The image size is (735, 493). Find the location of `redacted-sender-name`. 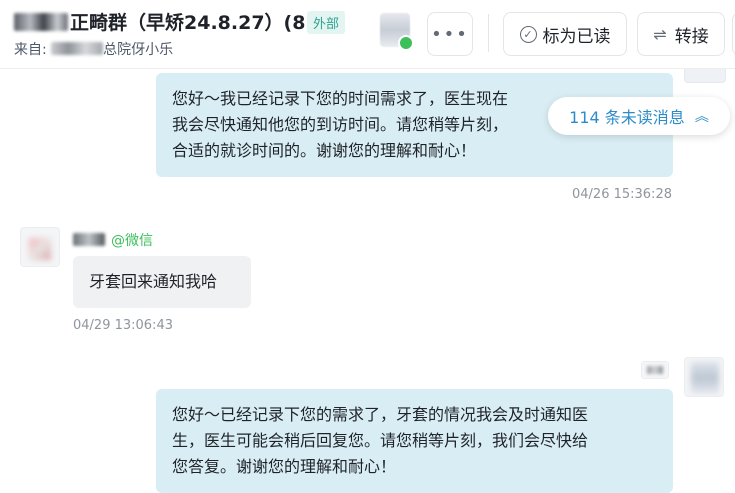

redacted-sender-name is located at coordinates (89, 239).